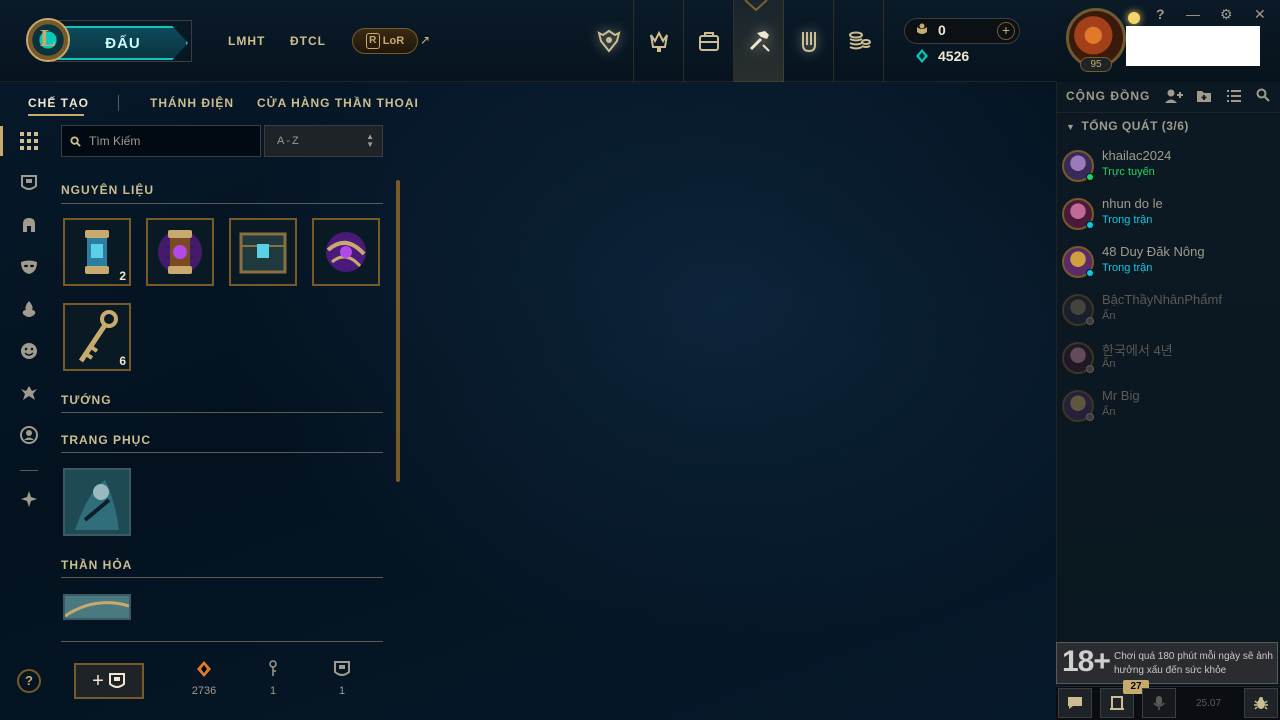 The image size is (1280, 720). Describe the element at coordinates (1167, 216) in the screenshot. I see `friend-item: nhun do le Trong trận` at that location.